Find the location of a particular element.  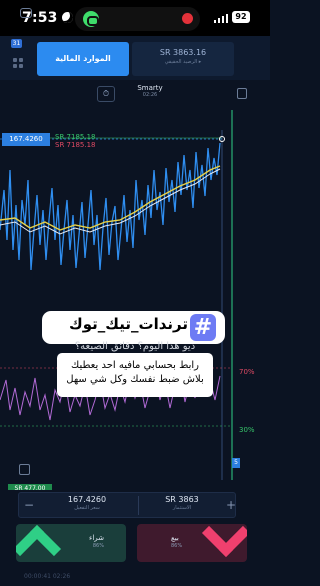

recording-icon is located at coordinates (187, 18).